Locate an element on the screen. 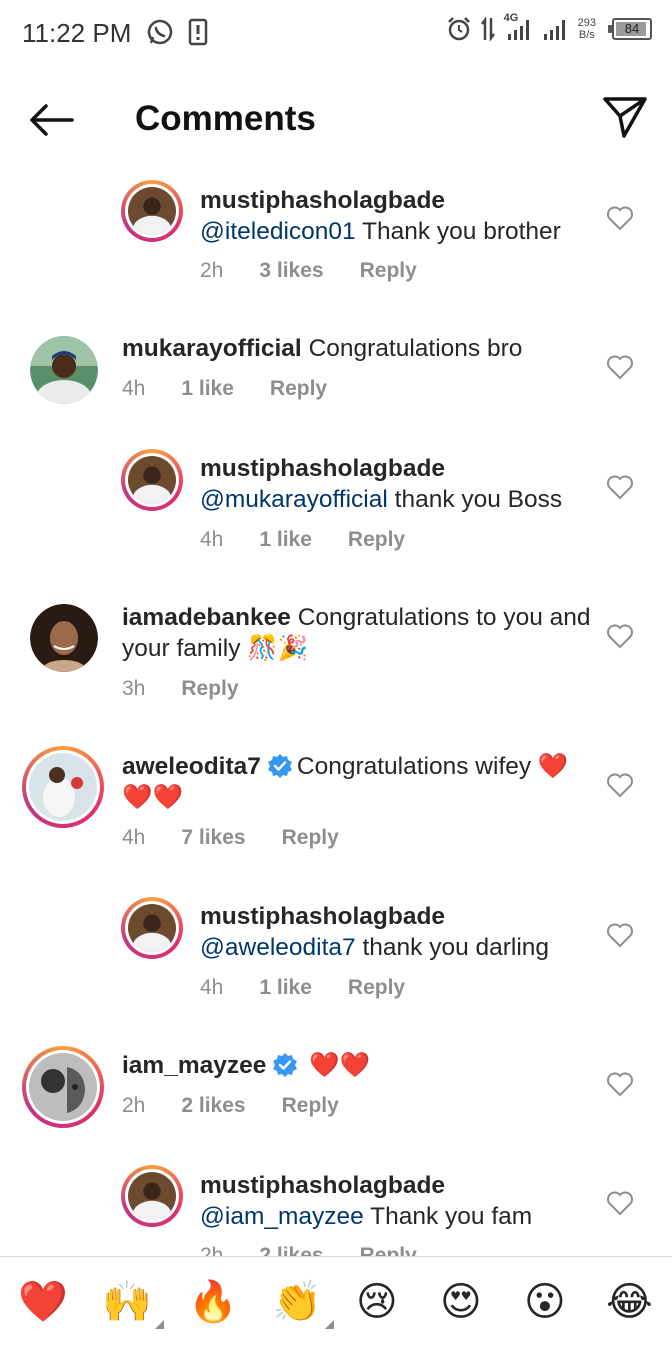 The height and width of the screenshot is (1351, 672). emoji-raising-hands-glyph: 🙌 is located at coordinates (127, 1302).